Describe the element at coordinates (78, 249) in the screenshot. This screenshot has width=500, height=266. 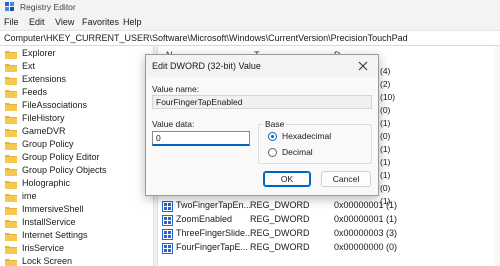
I see `tree-item-irisservice: IrisService` at that location.